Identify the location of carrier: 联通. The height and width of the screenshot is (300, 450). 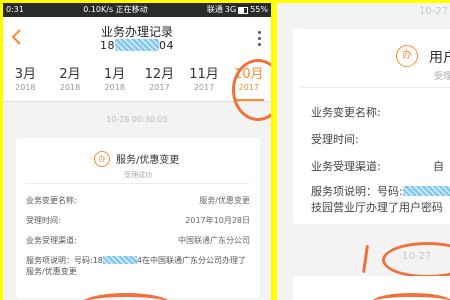
(214, 9).